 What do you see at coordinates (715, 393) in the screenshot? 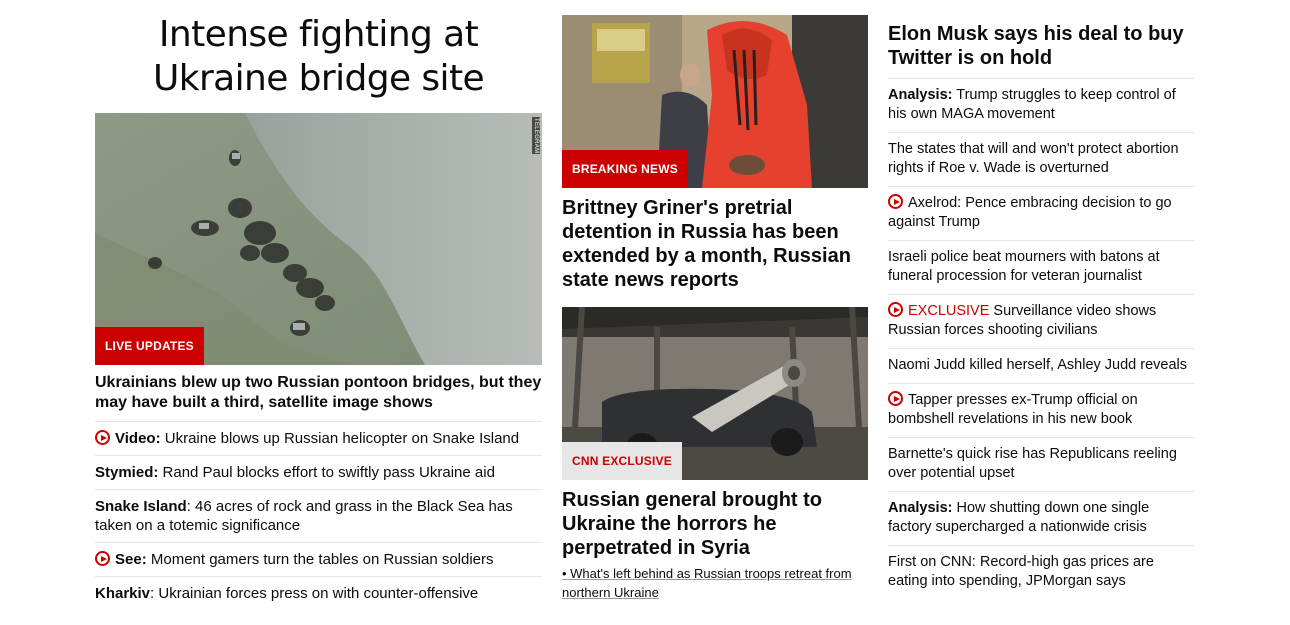
I see `missile-image: CNN EXCLUSIVE` at bounding box center [715, 393].